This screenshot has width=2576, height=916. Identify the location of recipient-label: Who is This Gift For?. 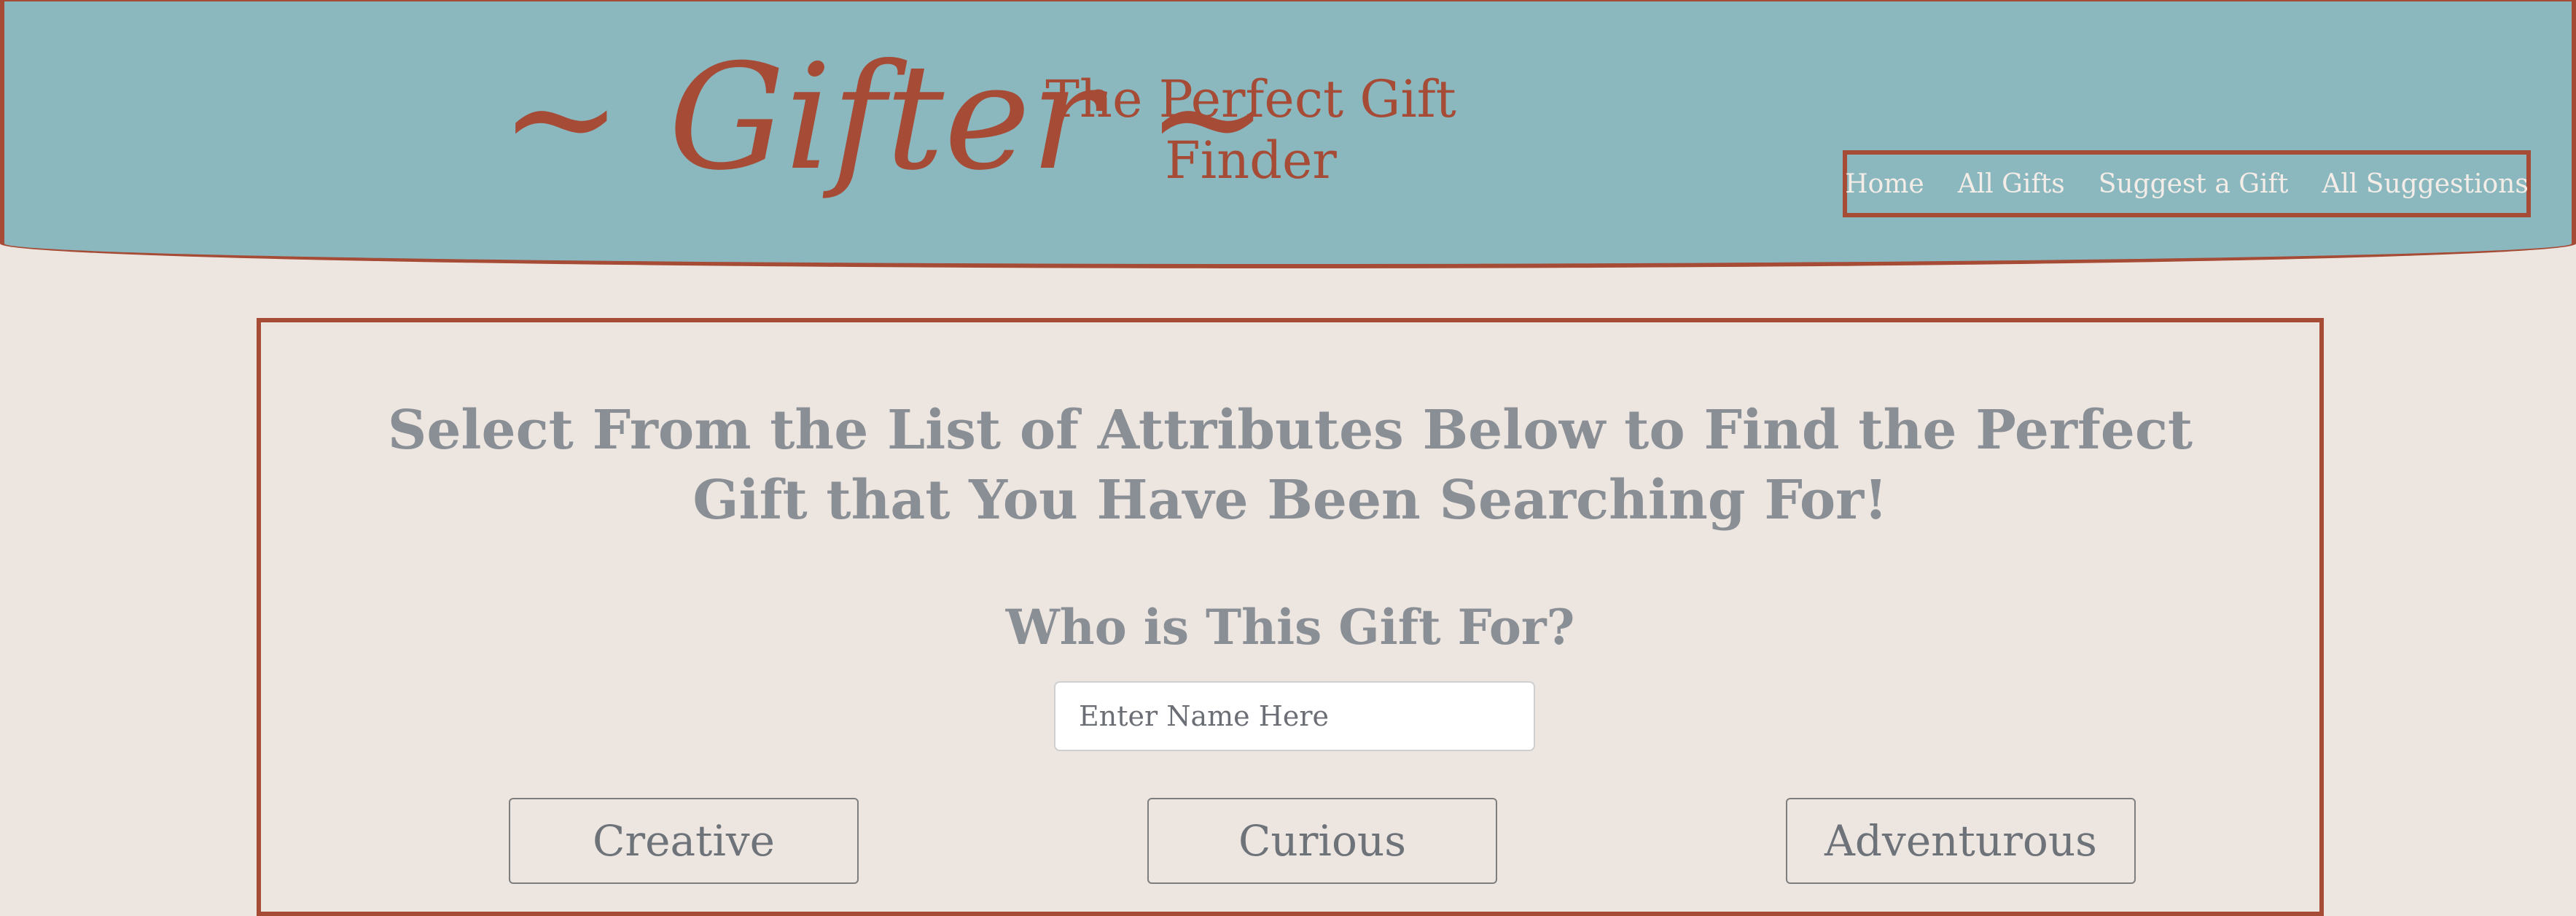
(1290, 627).